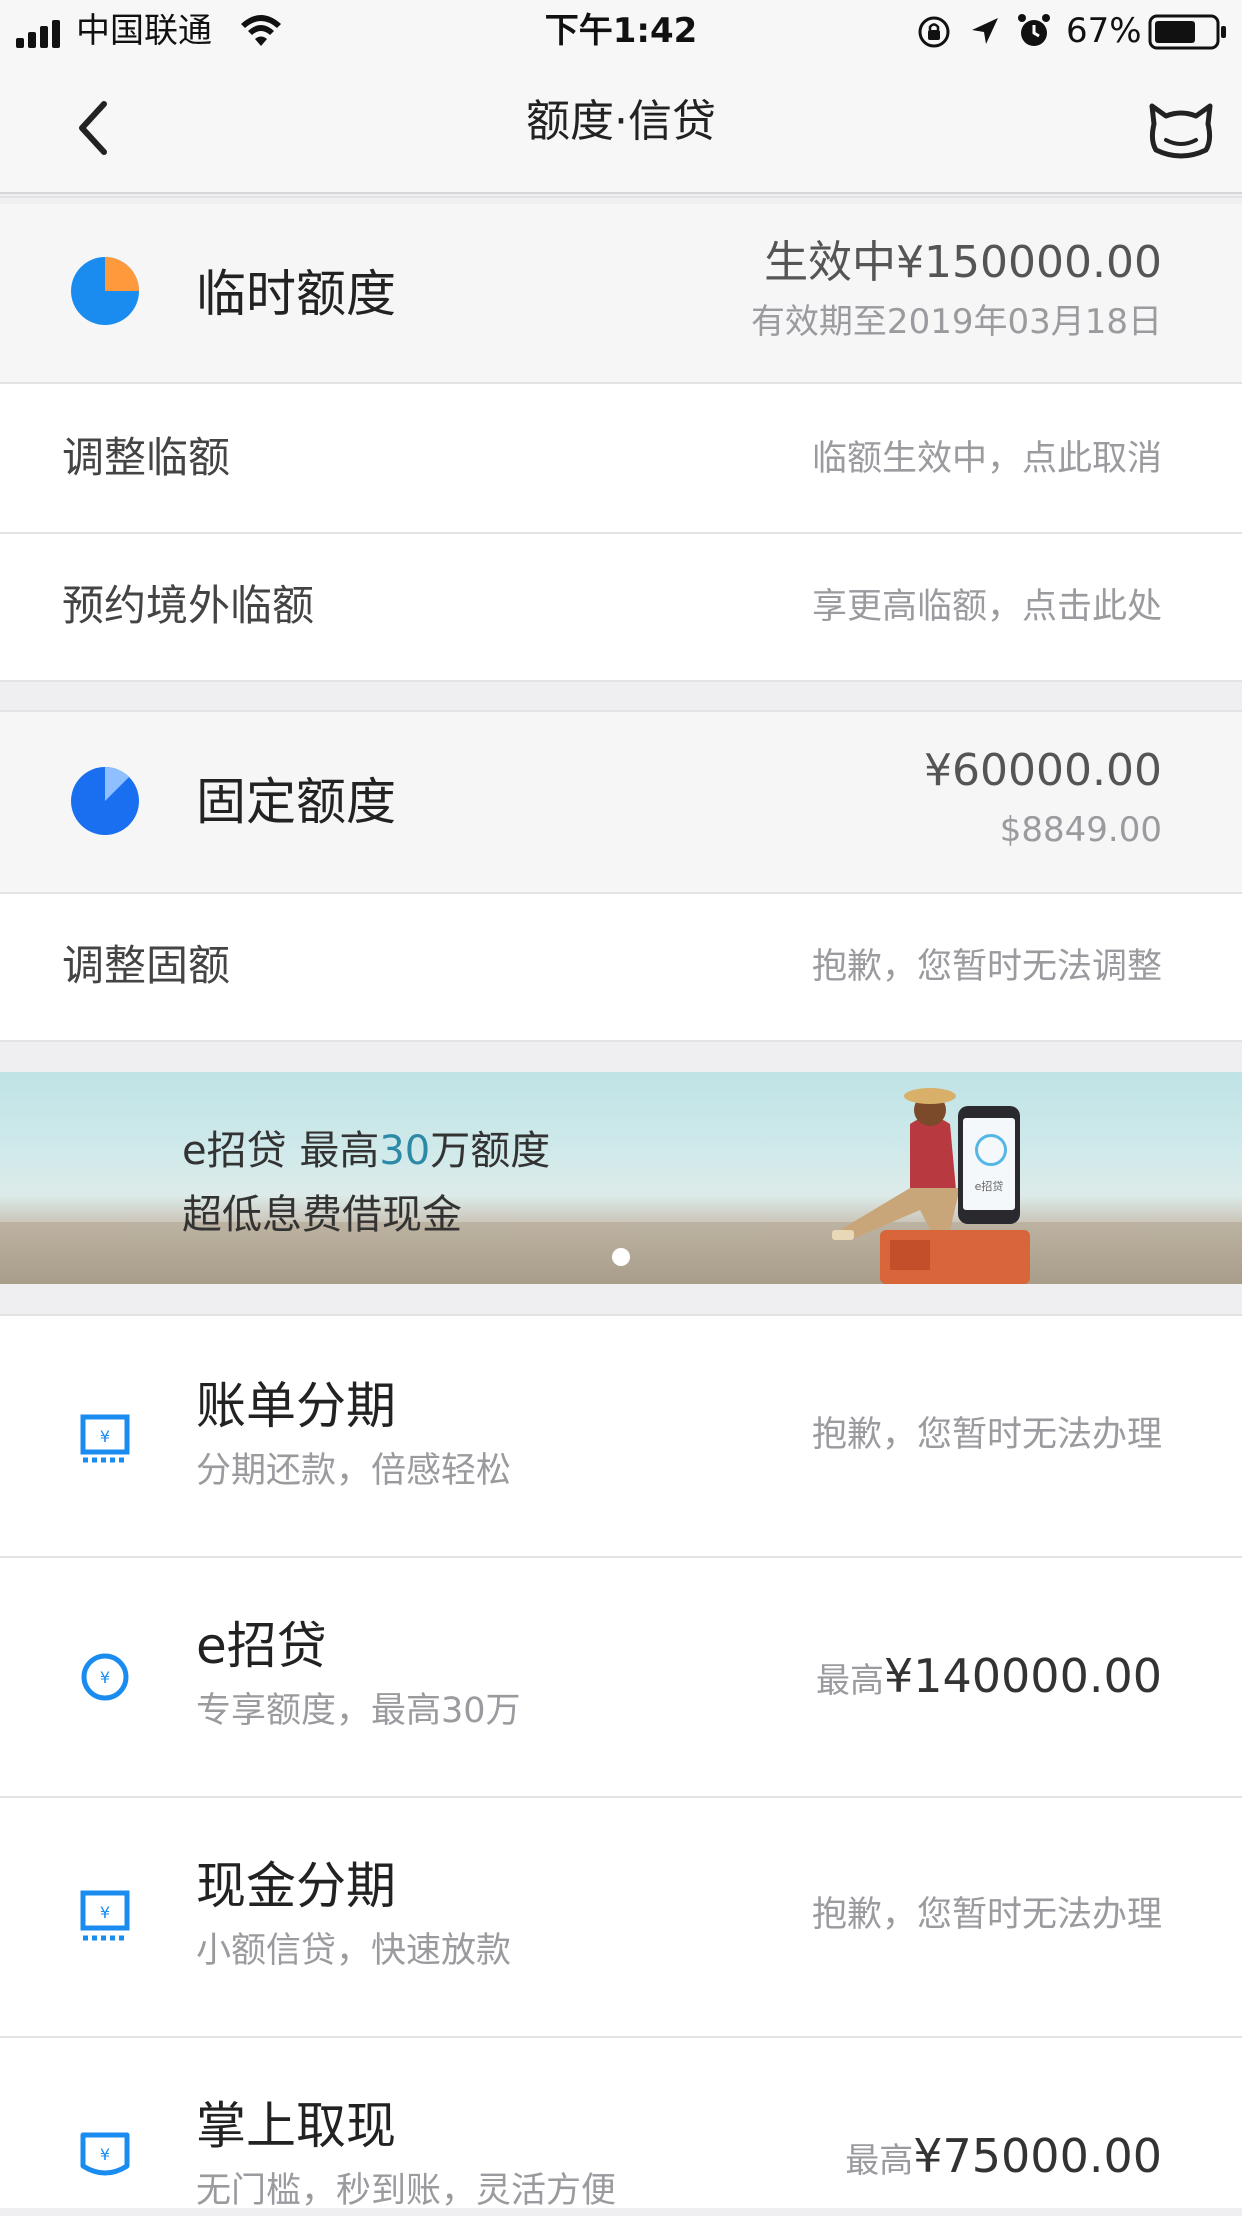  I want to click on row-label: 调整临额, so click(146, 457).